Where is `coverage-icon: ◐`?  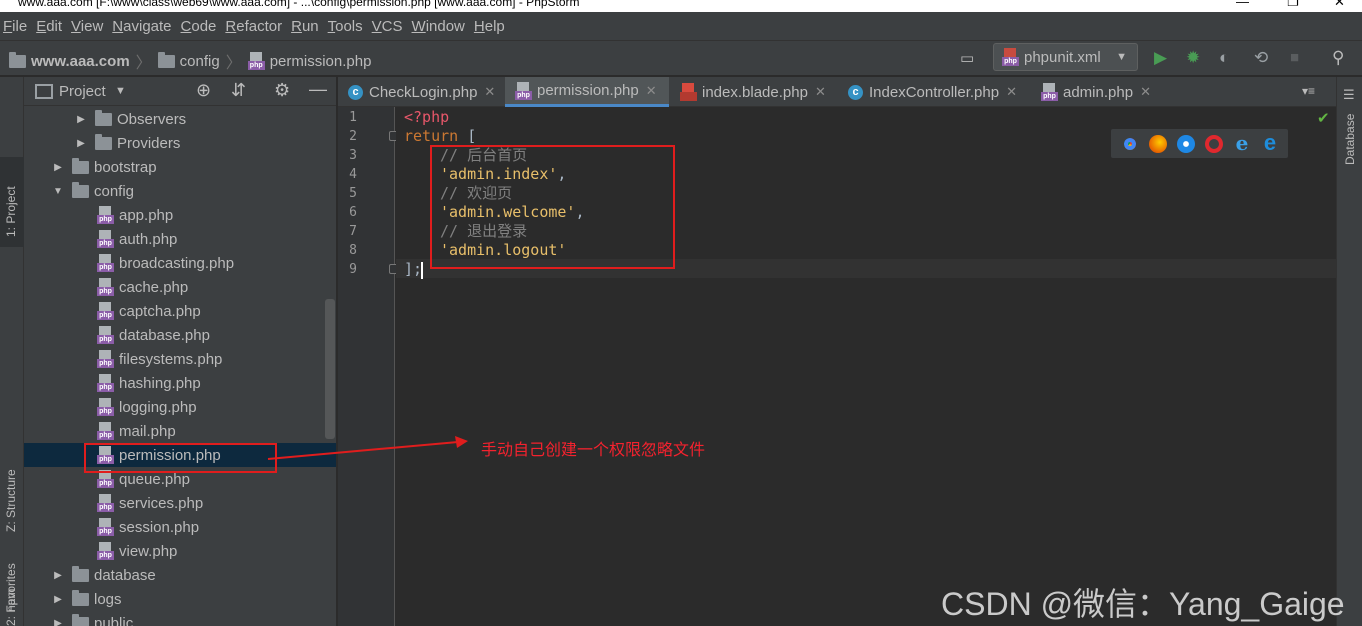
coverage-icon: ◐ is located at coordinates (1224, 58).